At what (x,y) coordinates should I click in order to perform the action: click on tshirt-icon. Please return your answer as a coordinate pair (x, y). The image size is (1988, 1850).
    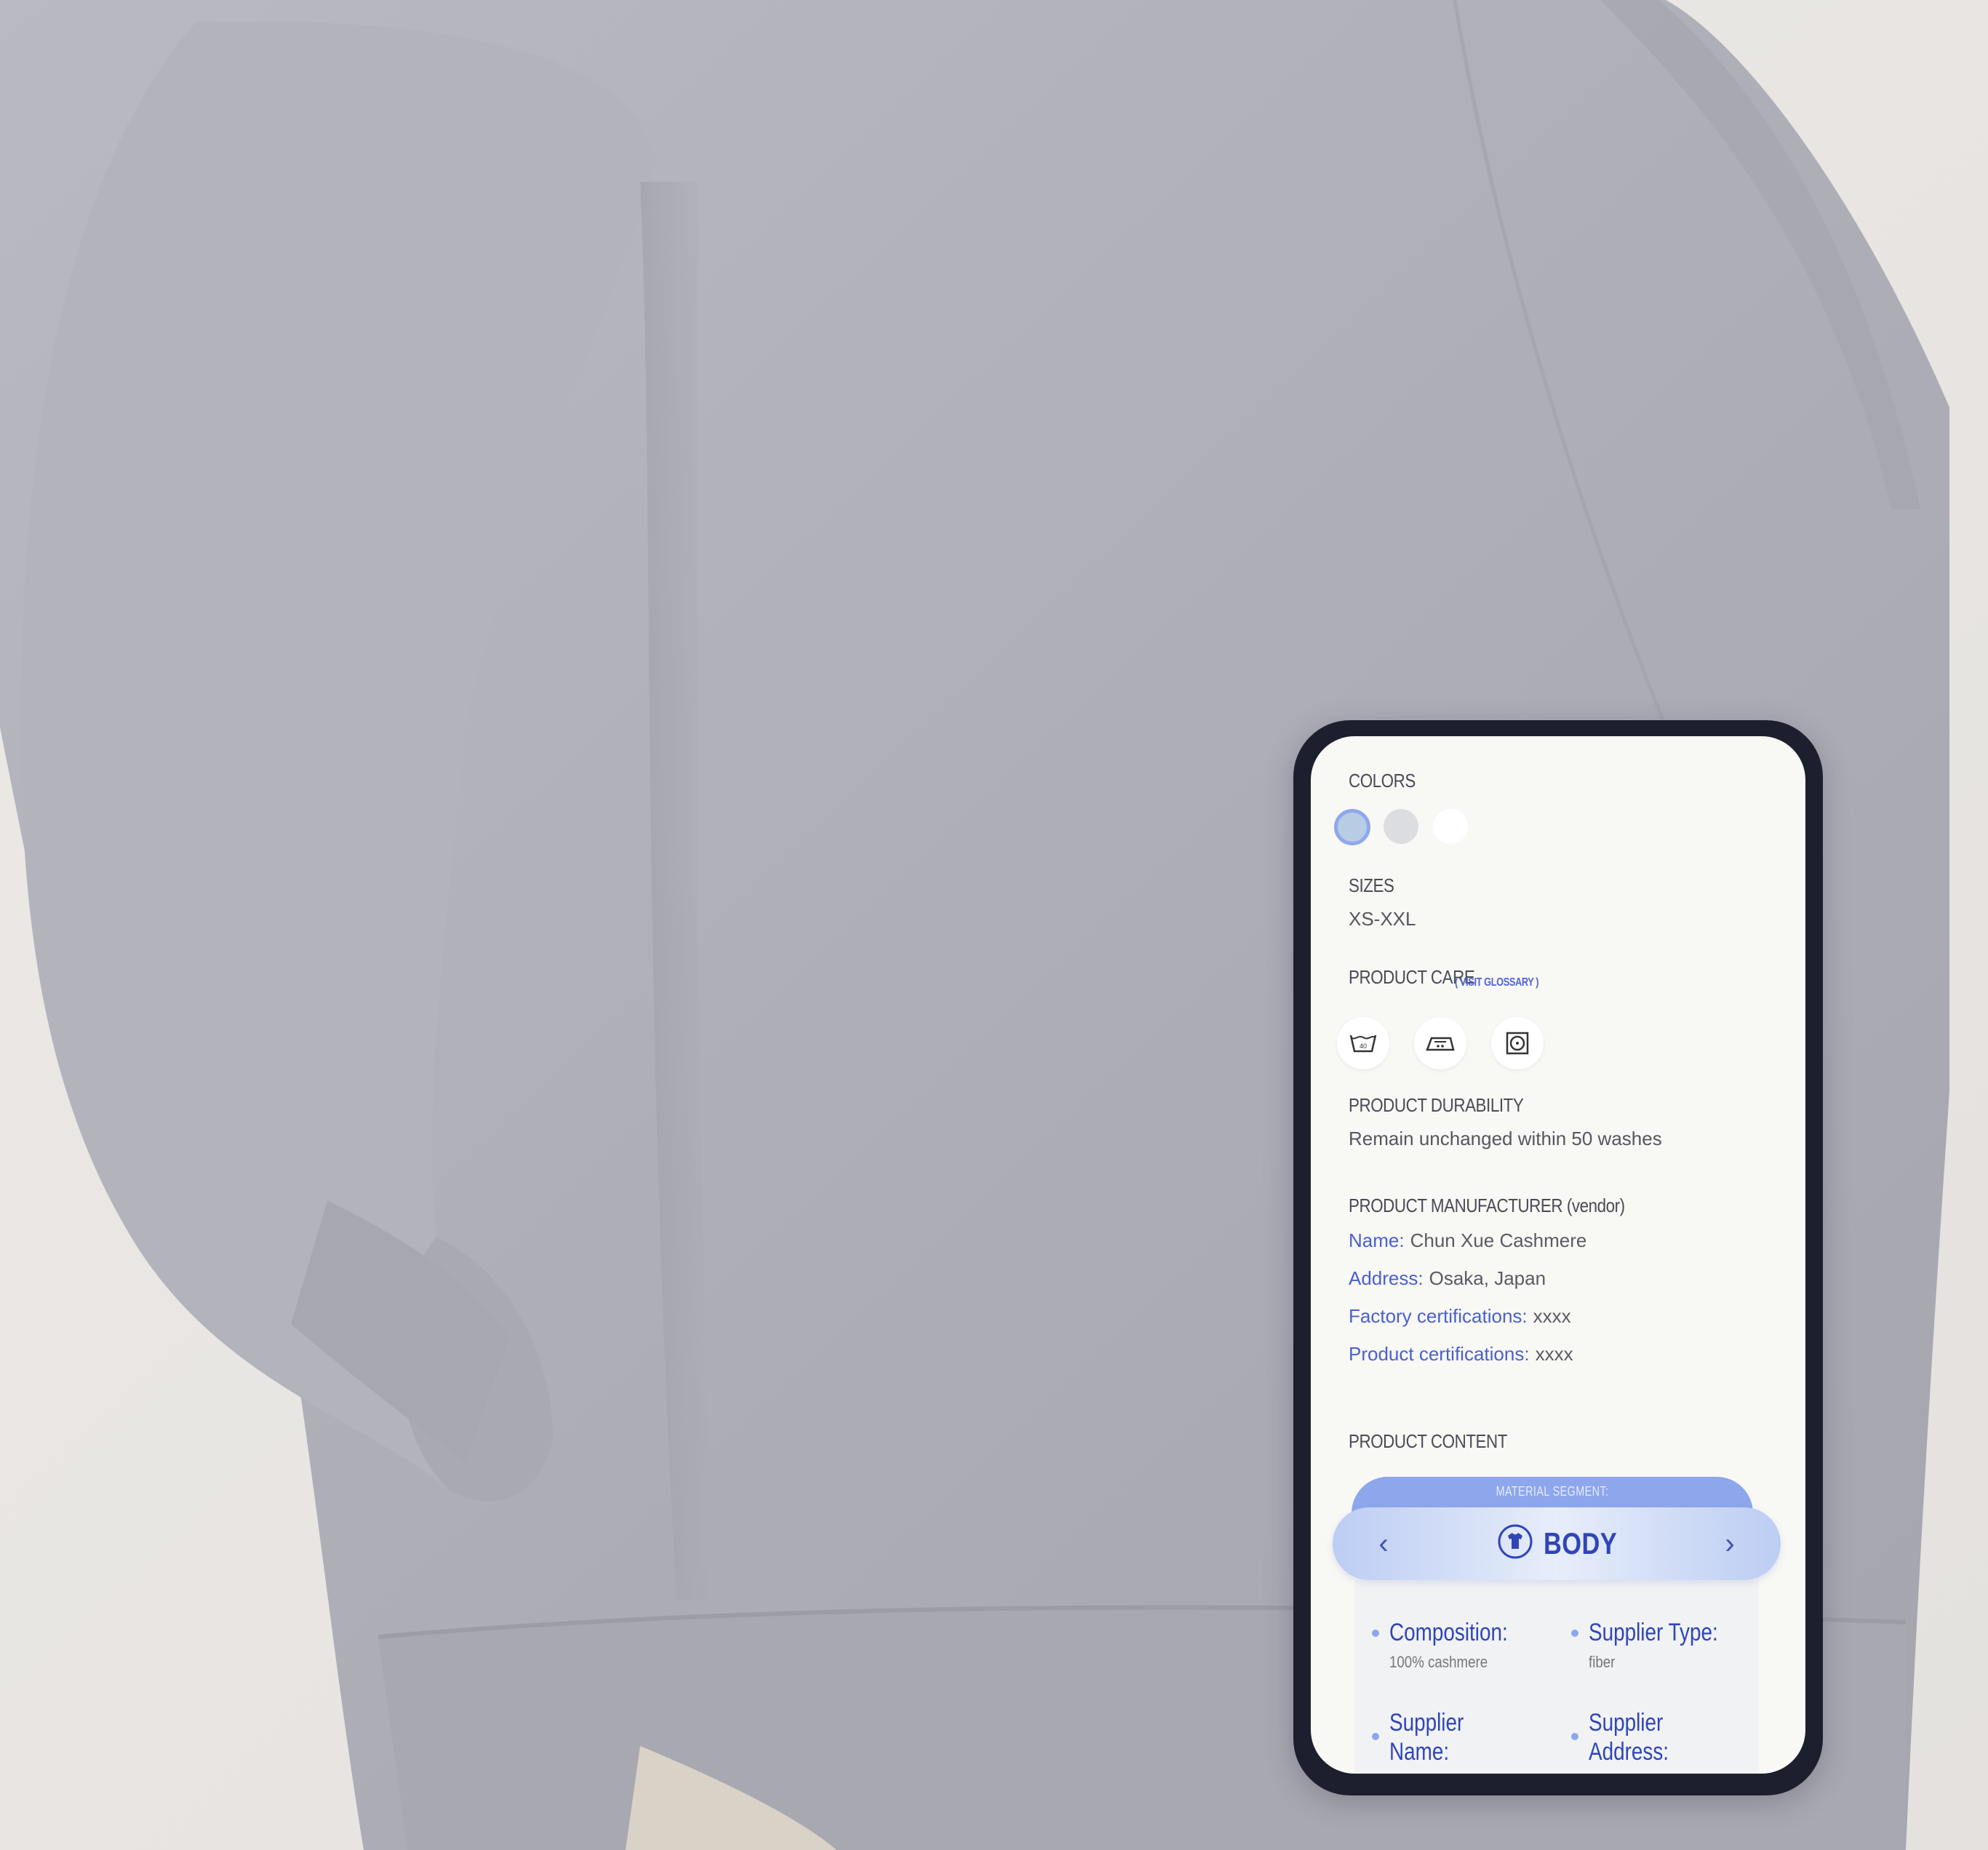
    Looking at the image, I should click on (1515, 1543).